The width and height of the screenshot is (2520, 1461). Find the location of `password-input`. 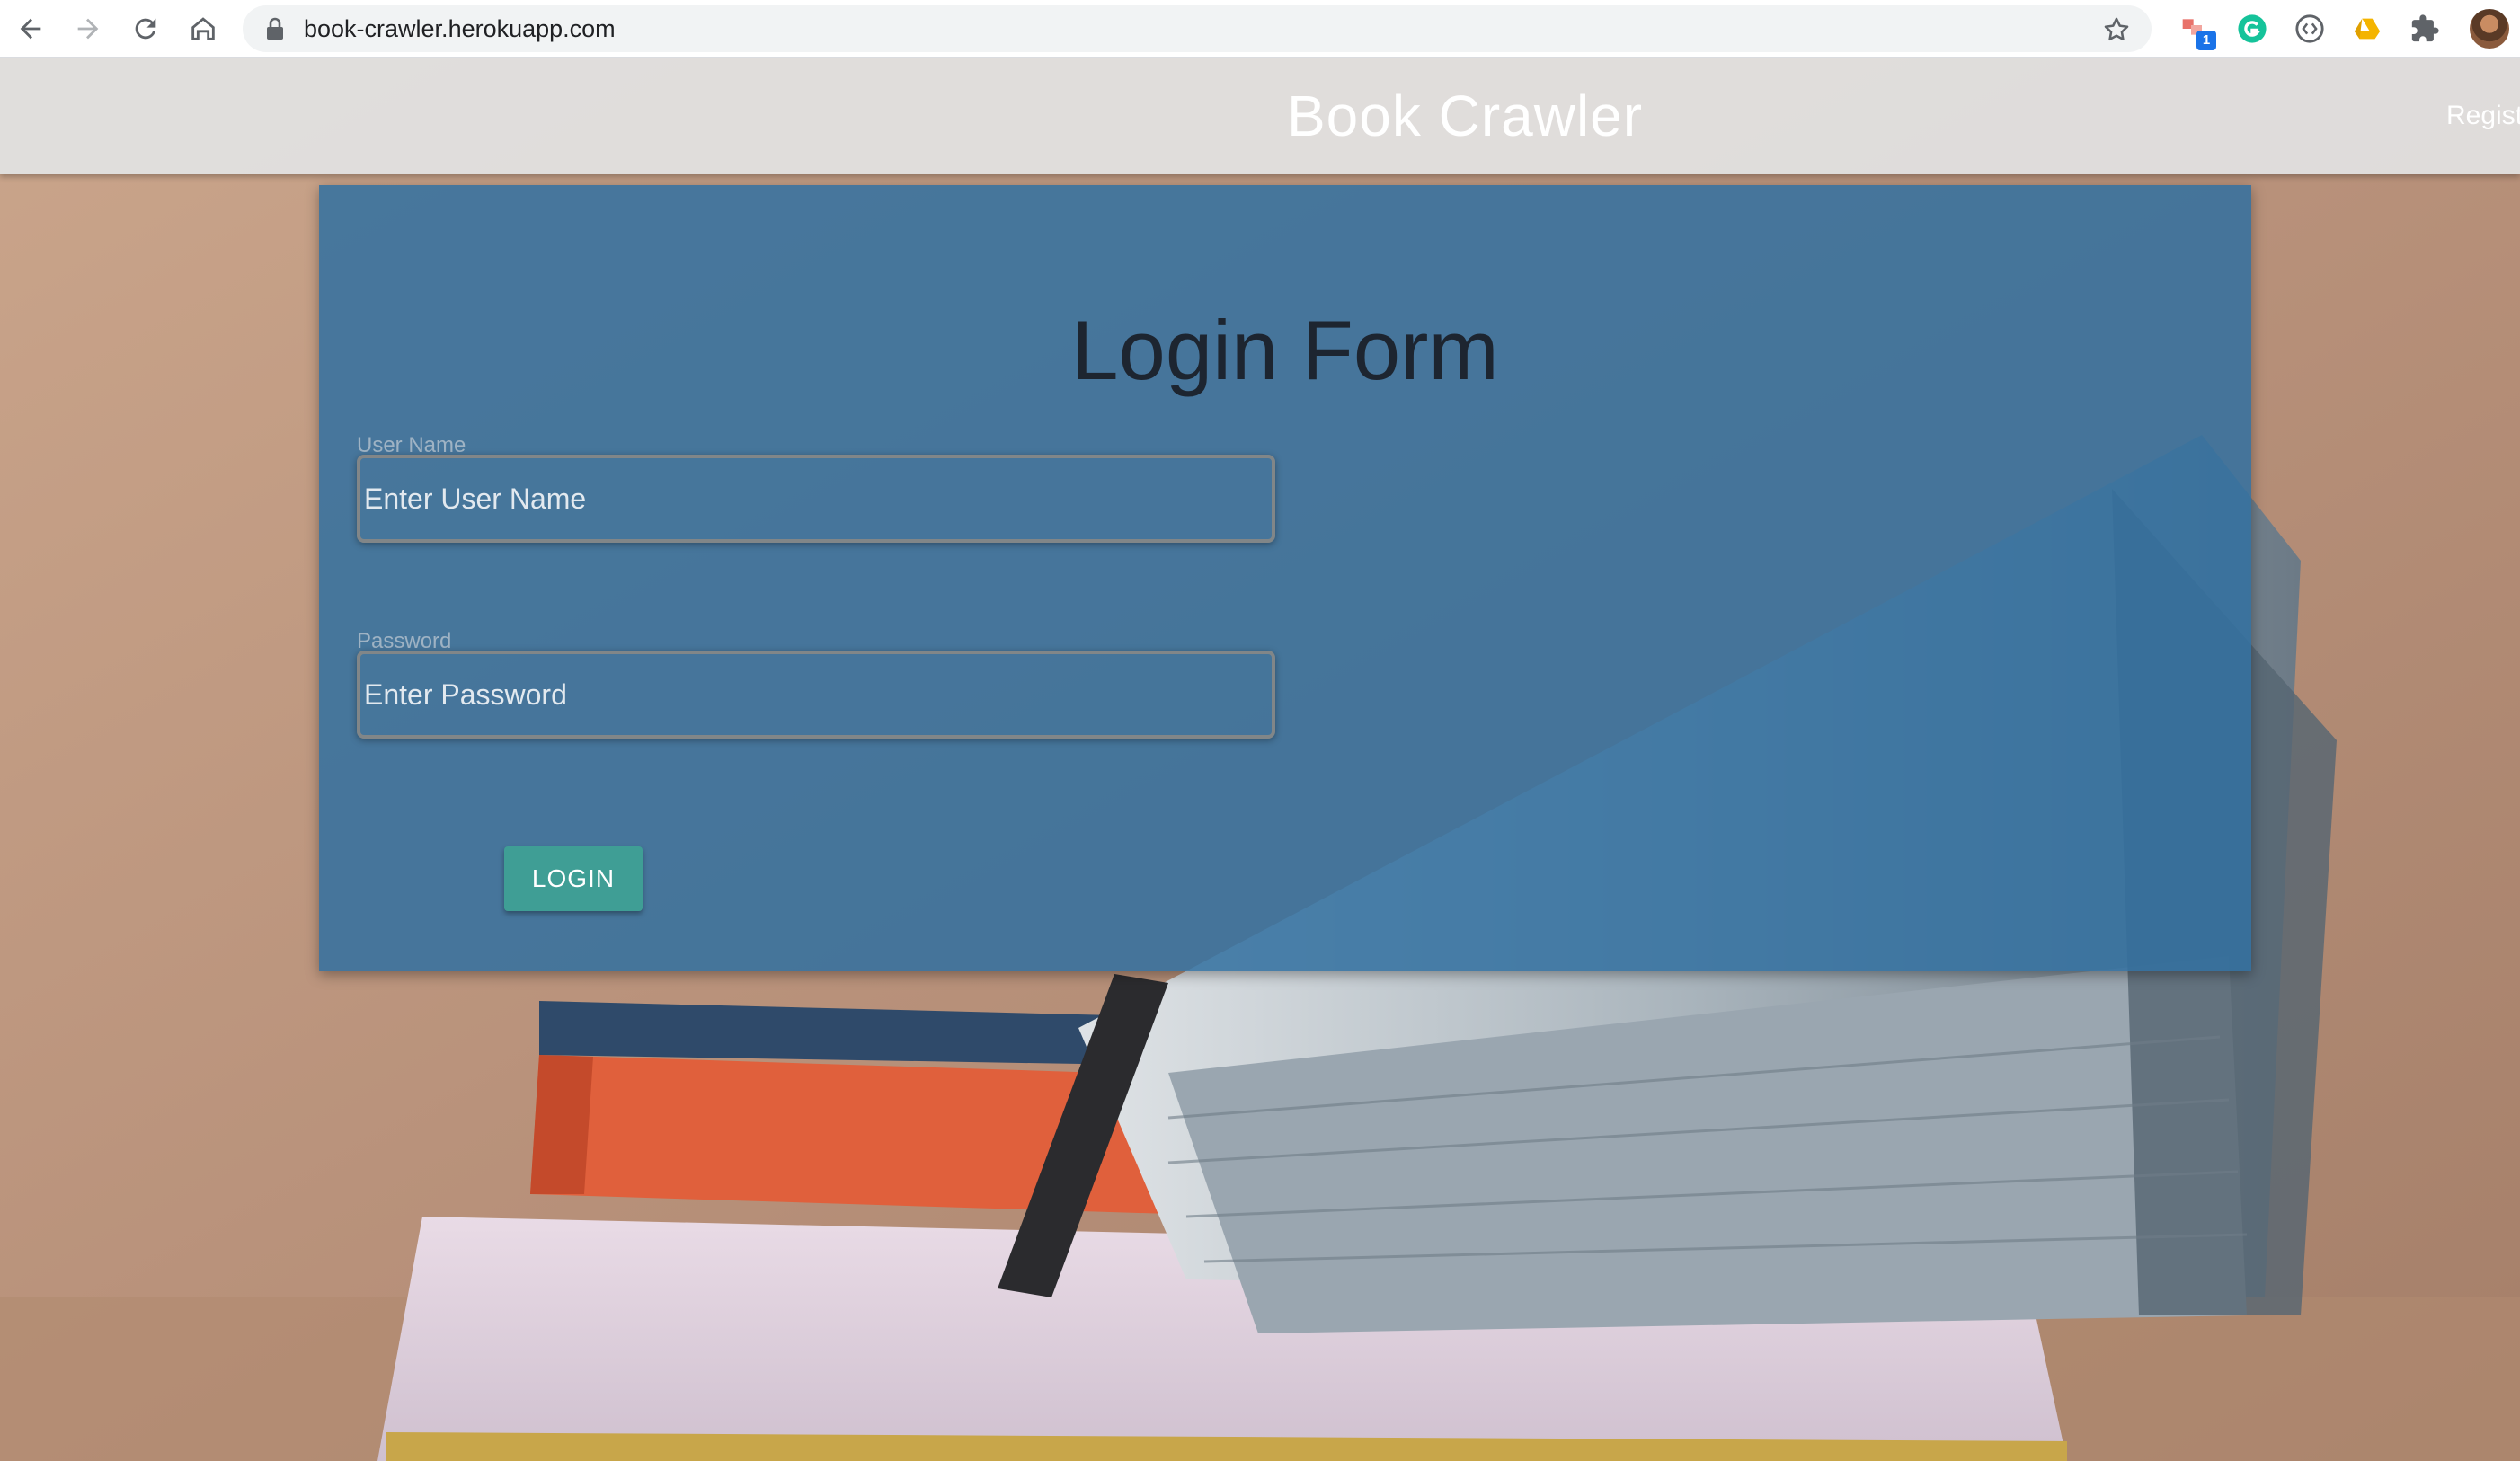

password-input is located at coordinates (816, 695).